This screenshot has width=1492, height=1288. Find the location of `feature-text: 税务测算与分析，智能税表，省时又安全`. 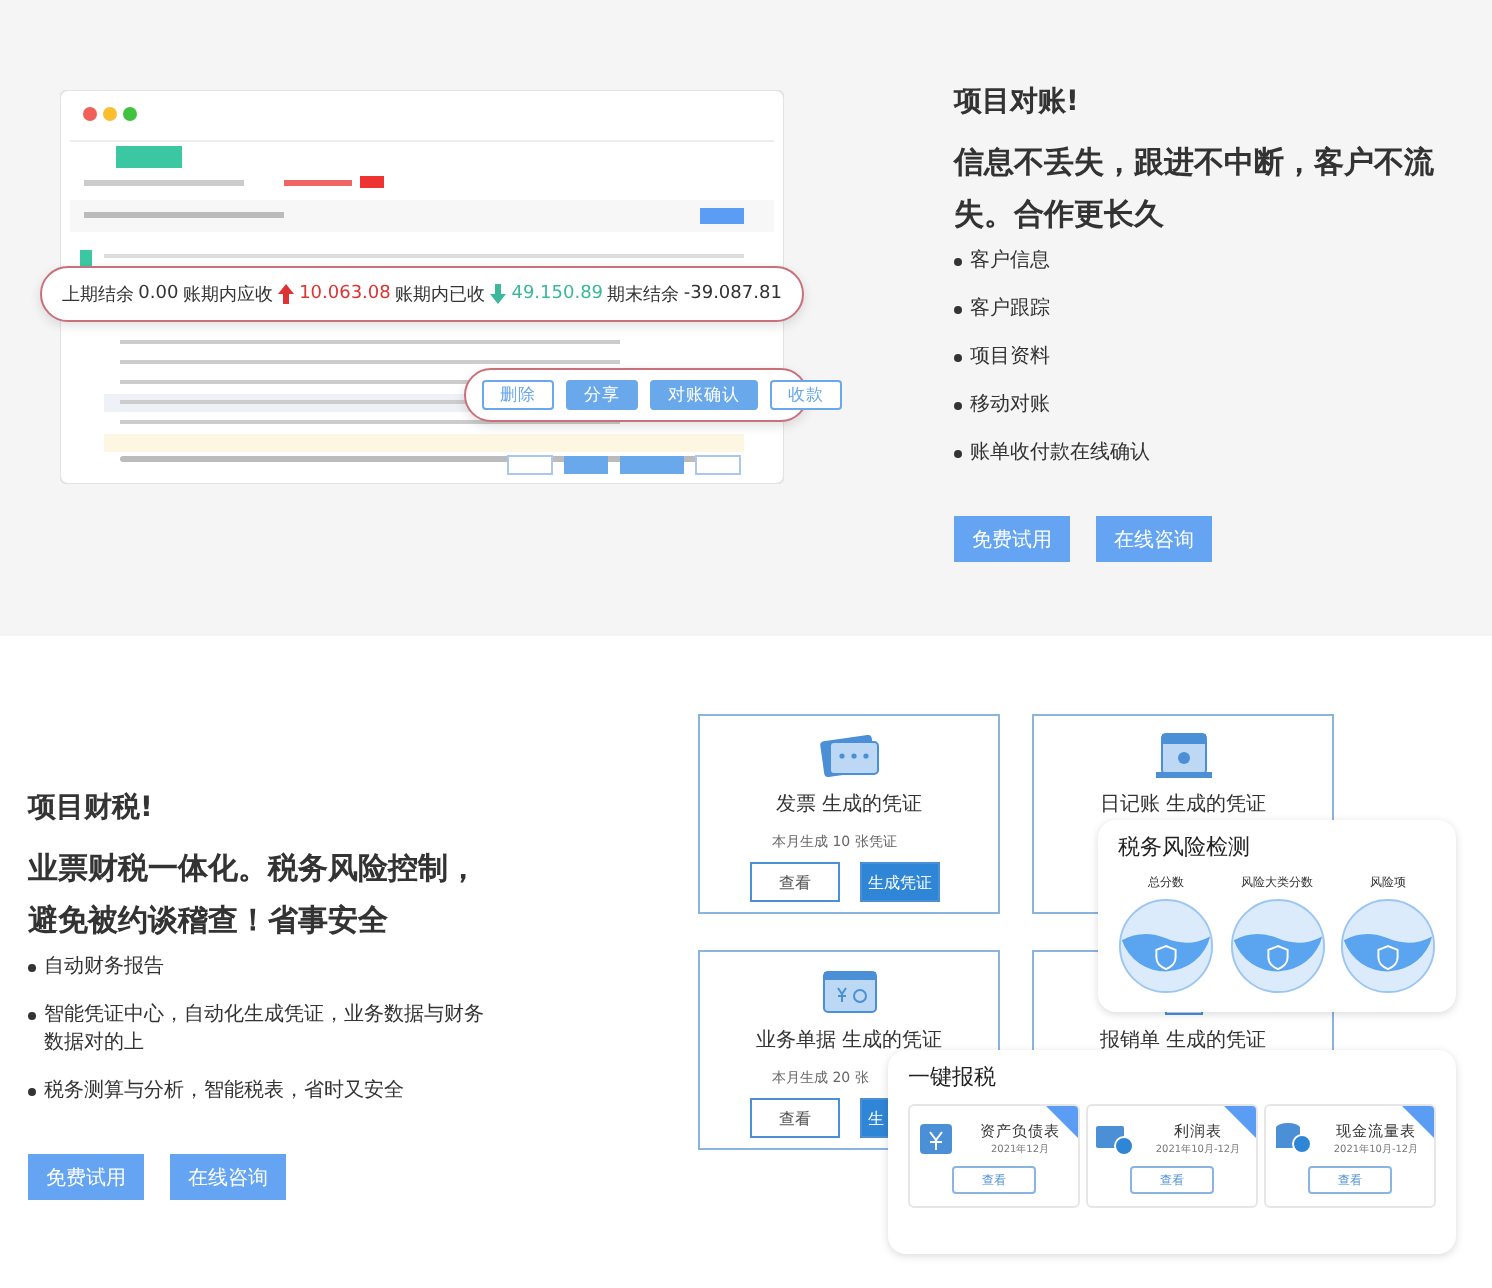

feature-text: 税务测算与分析，智能税表，省时又安全 is located at coordinates (224, 1092).